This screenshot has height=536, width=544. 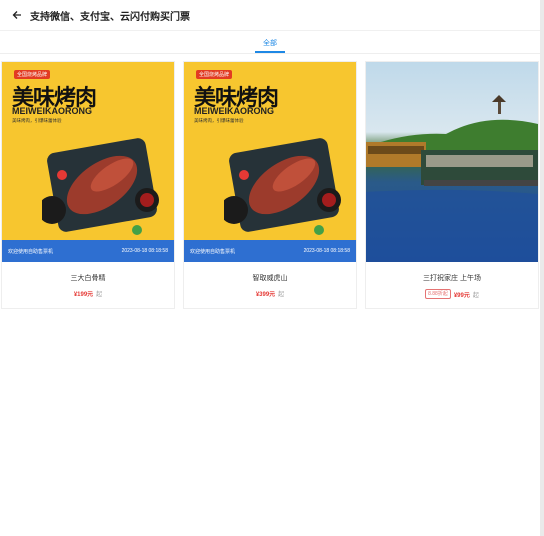 What do you see at coordinates (270, 52) in the screenshot?
I see `active-tab-indicator` at bounding box center [270, 52].